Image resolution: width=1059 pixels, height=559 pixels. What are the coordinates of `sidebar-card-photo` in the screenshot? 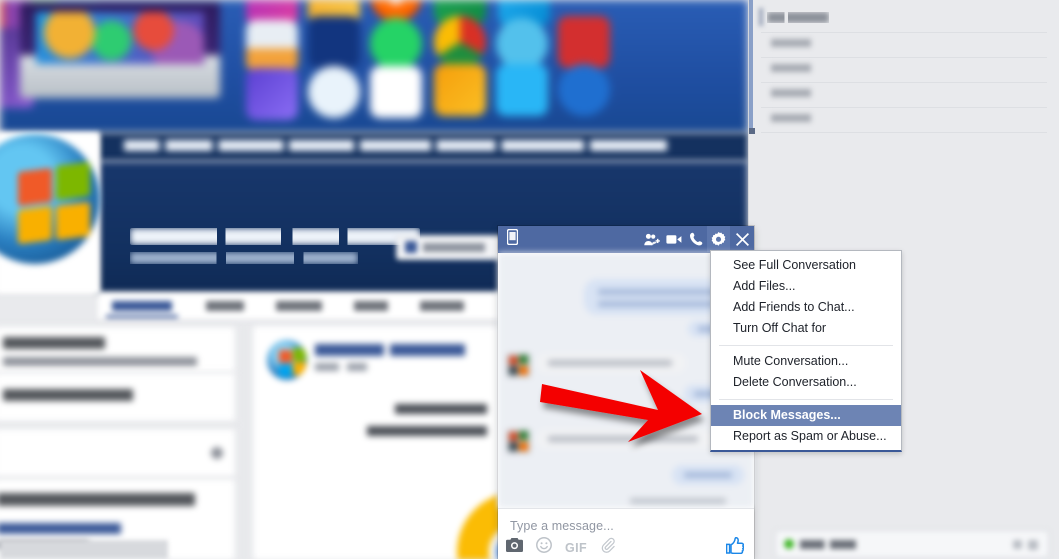 It's located at (118, 453).